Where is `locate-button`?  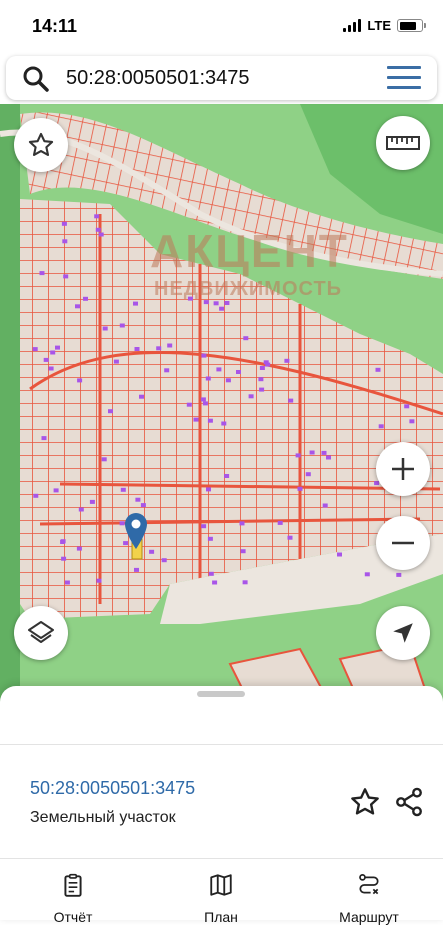
locate-button is located at coordinates (403, 633).